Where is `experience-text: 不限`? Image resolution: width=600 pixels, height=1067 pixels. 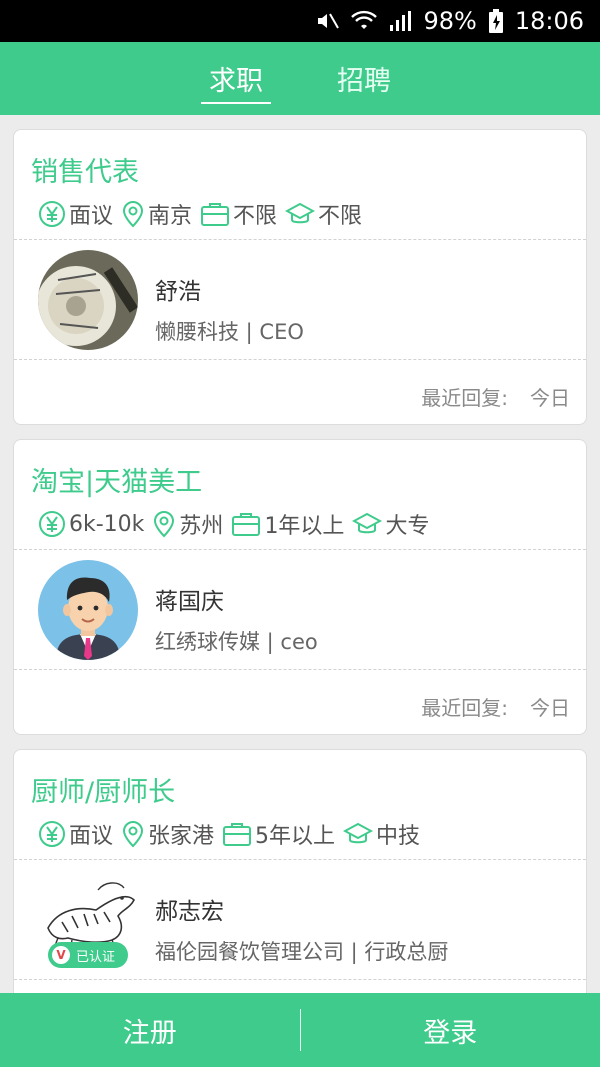
experience-text: 不限 is located at coordinates (255, 216).